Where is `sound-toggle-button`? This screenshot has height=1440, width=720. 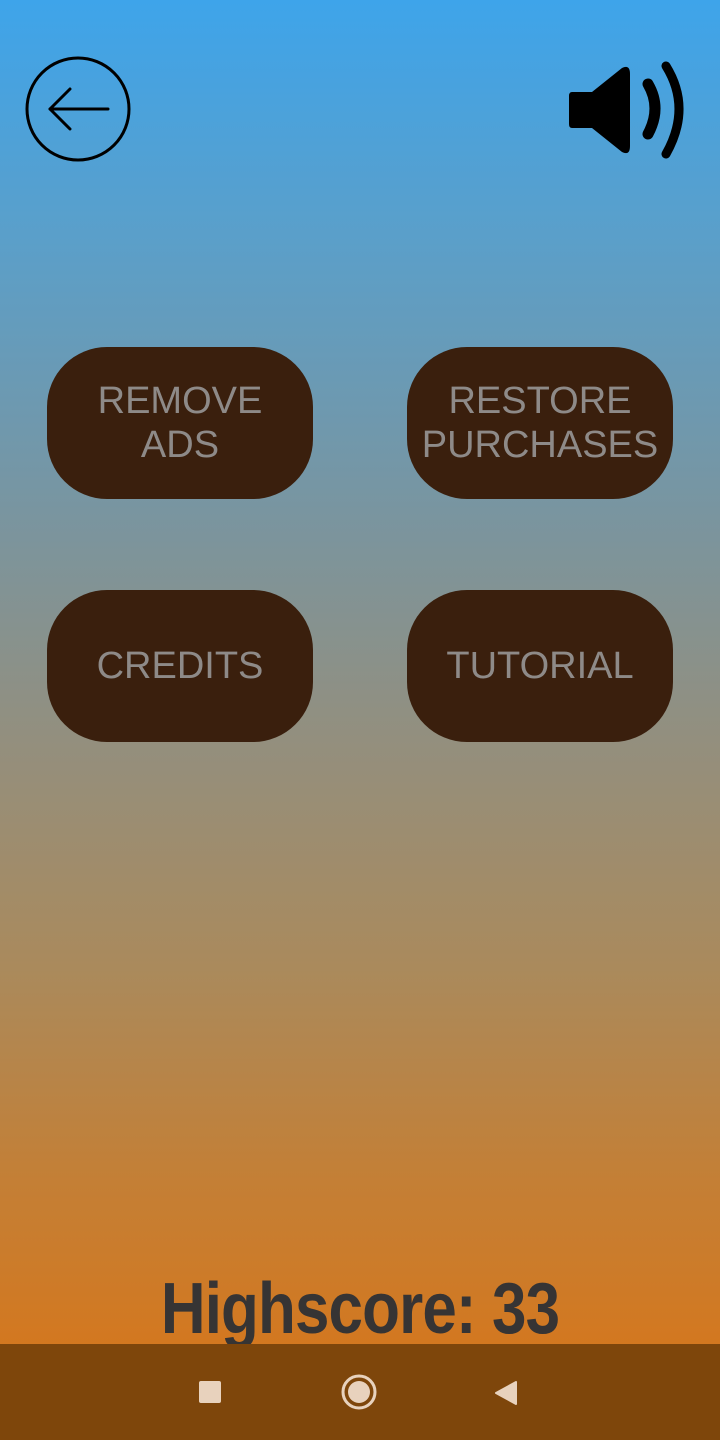 sound-toggle-button is located at coordinates (630, 110).